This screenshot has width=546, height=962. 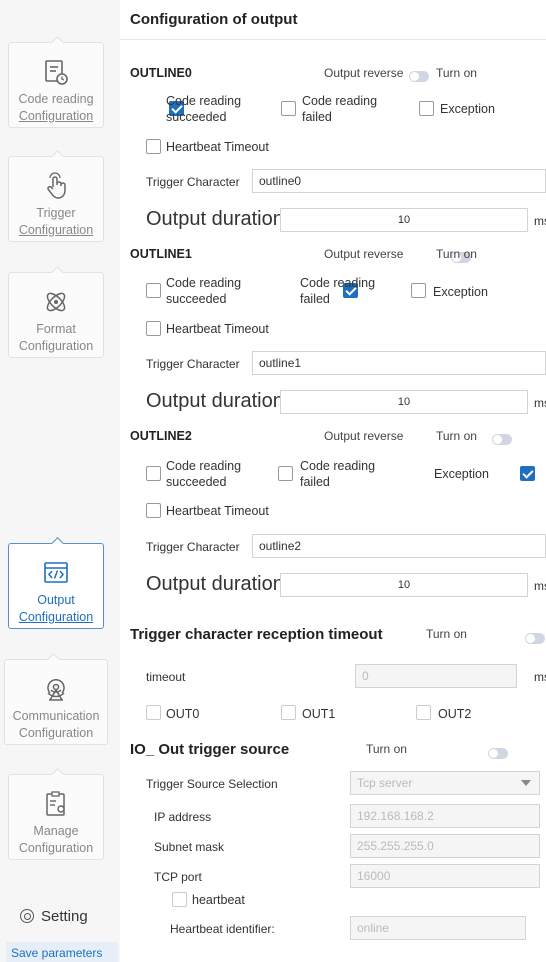 I want to click on page-title: Configuration of output, so click(x=214, y=19).